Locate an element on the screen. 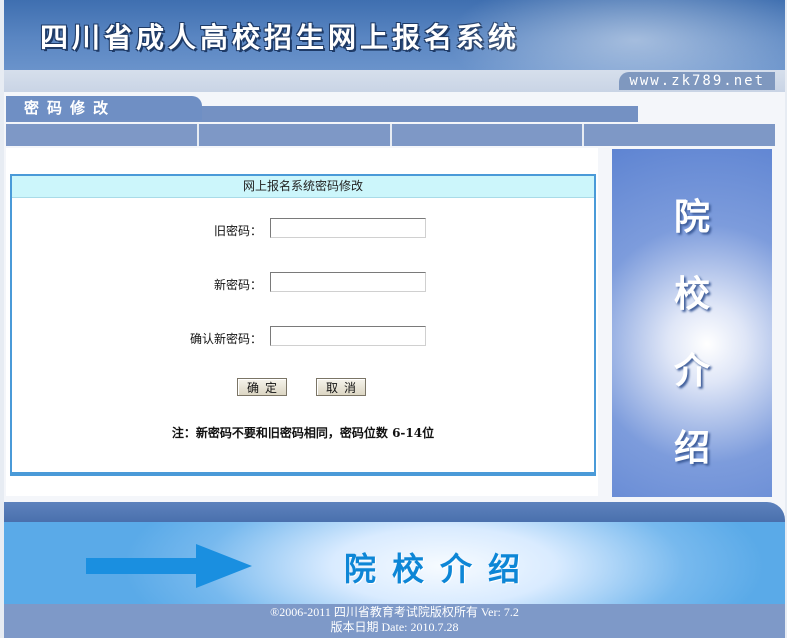  old-password-label: 旧密码： is located at coordinates (237, 231).